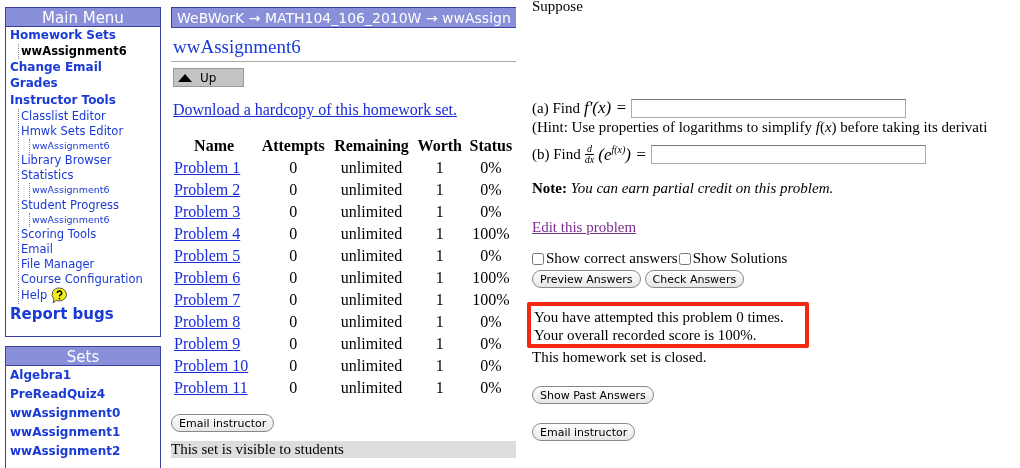  What do you see at coordinates (85, 376) in the screenshot?
I see `set-link: Algebra1` at bounding box center [85, 376].